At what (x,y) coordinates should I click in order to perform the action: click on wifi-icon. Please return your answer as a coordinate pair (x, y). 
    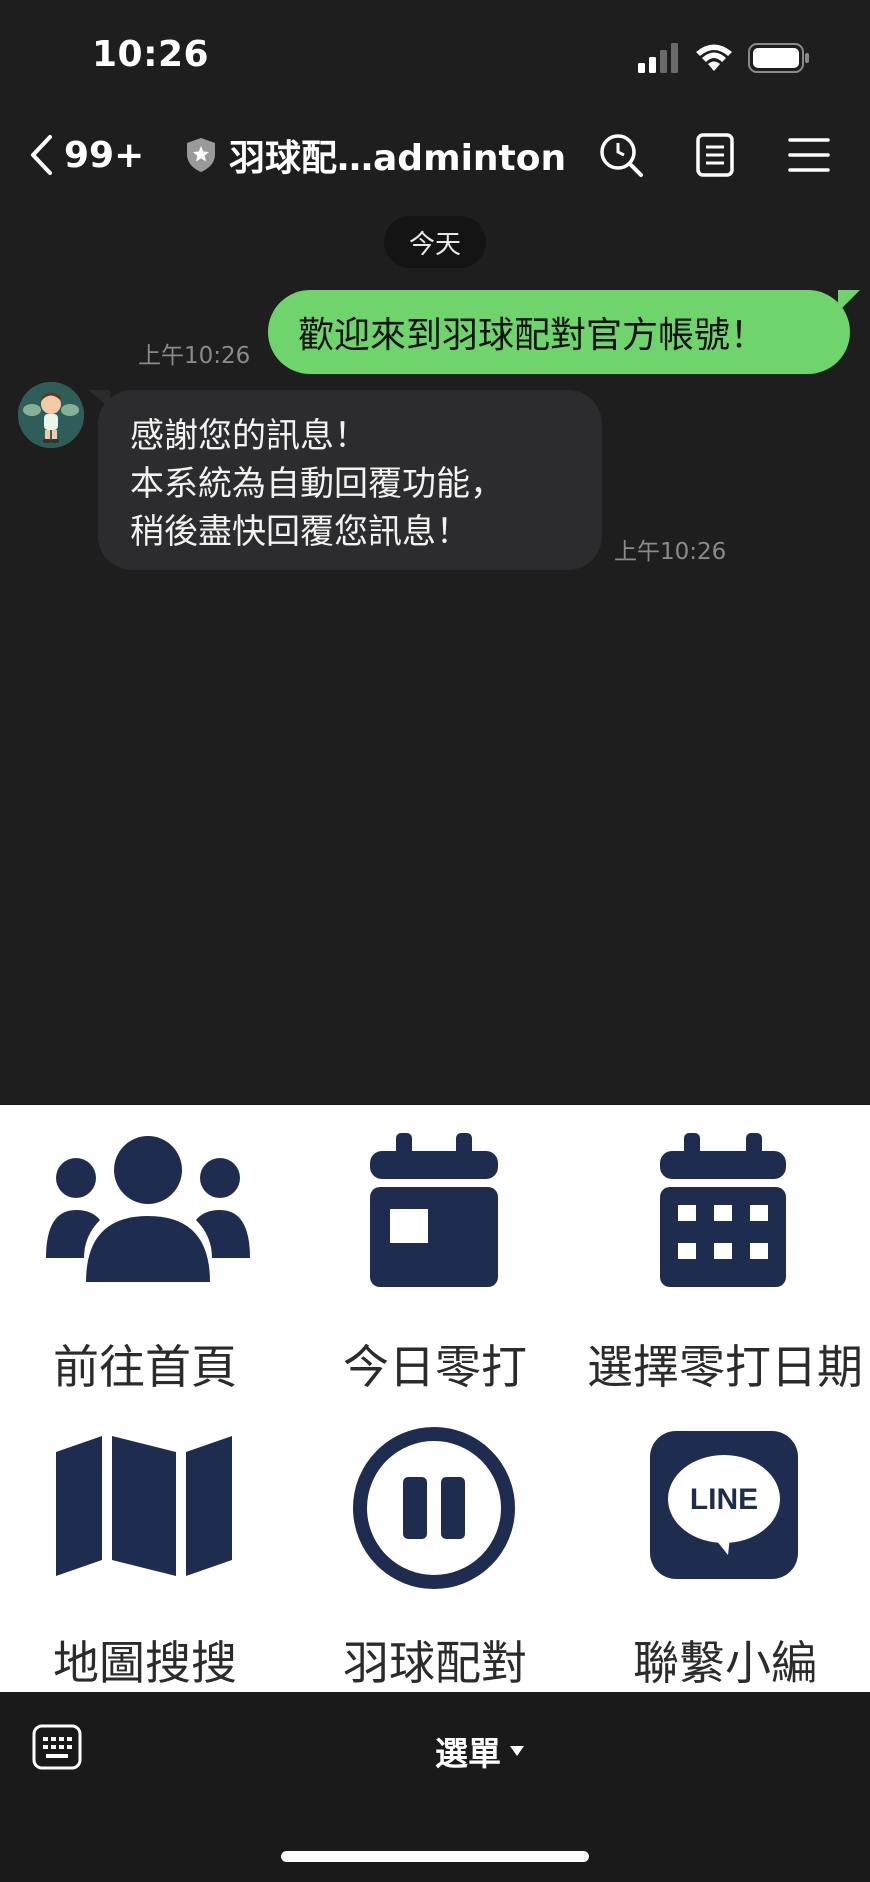
    Looking at the image, I should click on (714, 57).